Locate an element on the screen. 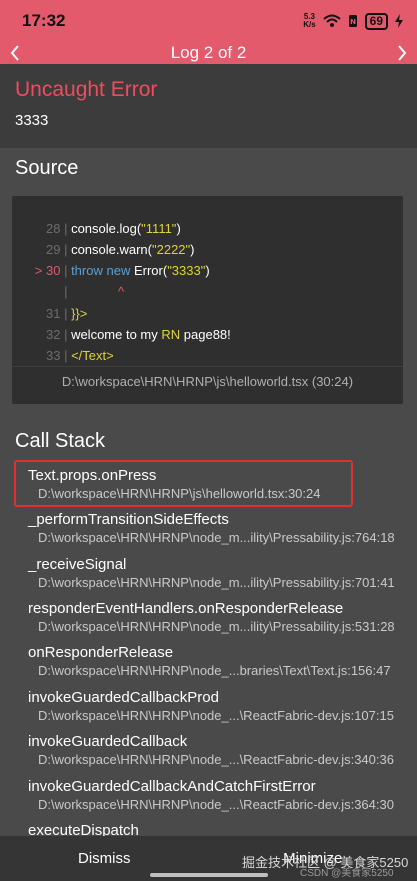  csdn-watermark: CSDN @美食家5250 is located at coordinates (347, 873).